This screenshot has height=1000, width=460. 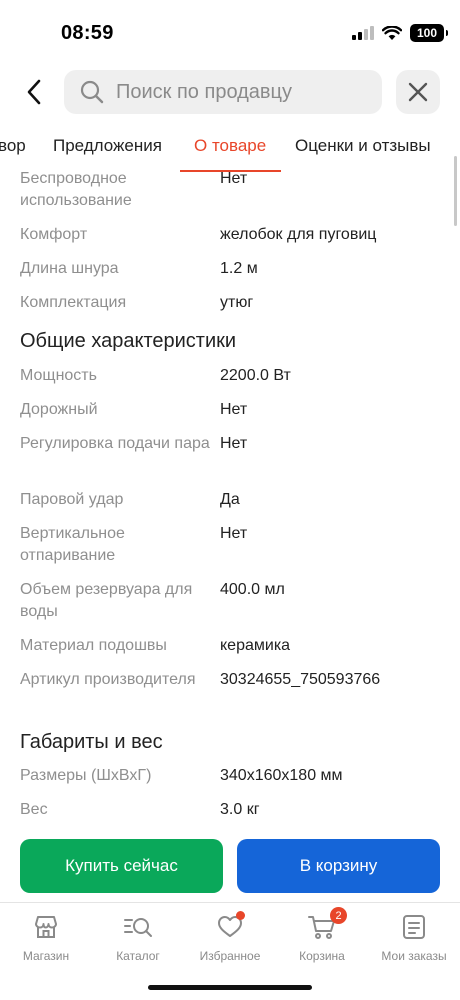 What do you see at coordinates (73, 302) in the screenshot?
I see `spec-key: Комплектация` at bounding box center [73, 302].